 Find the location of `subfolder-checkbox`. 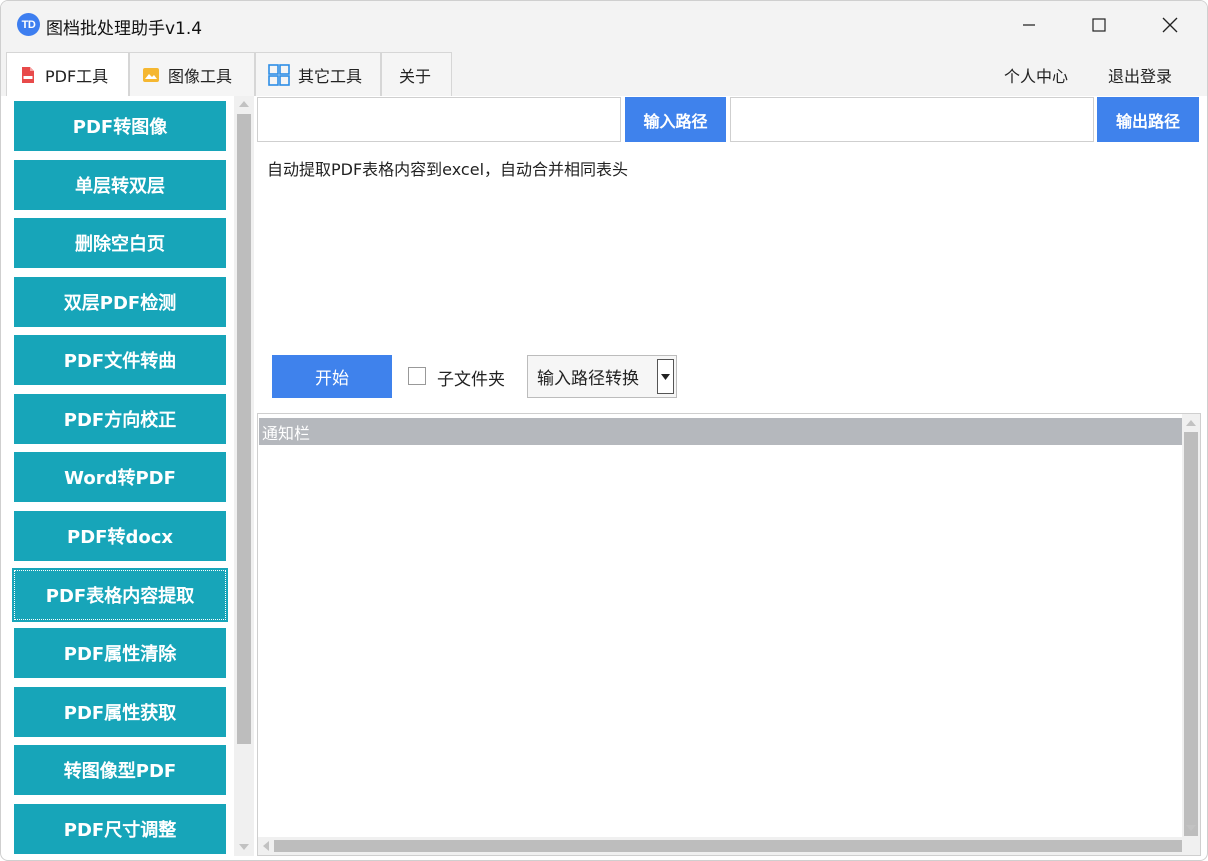

subfolder-checkbox is located at coordinates (417, 376).